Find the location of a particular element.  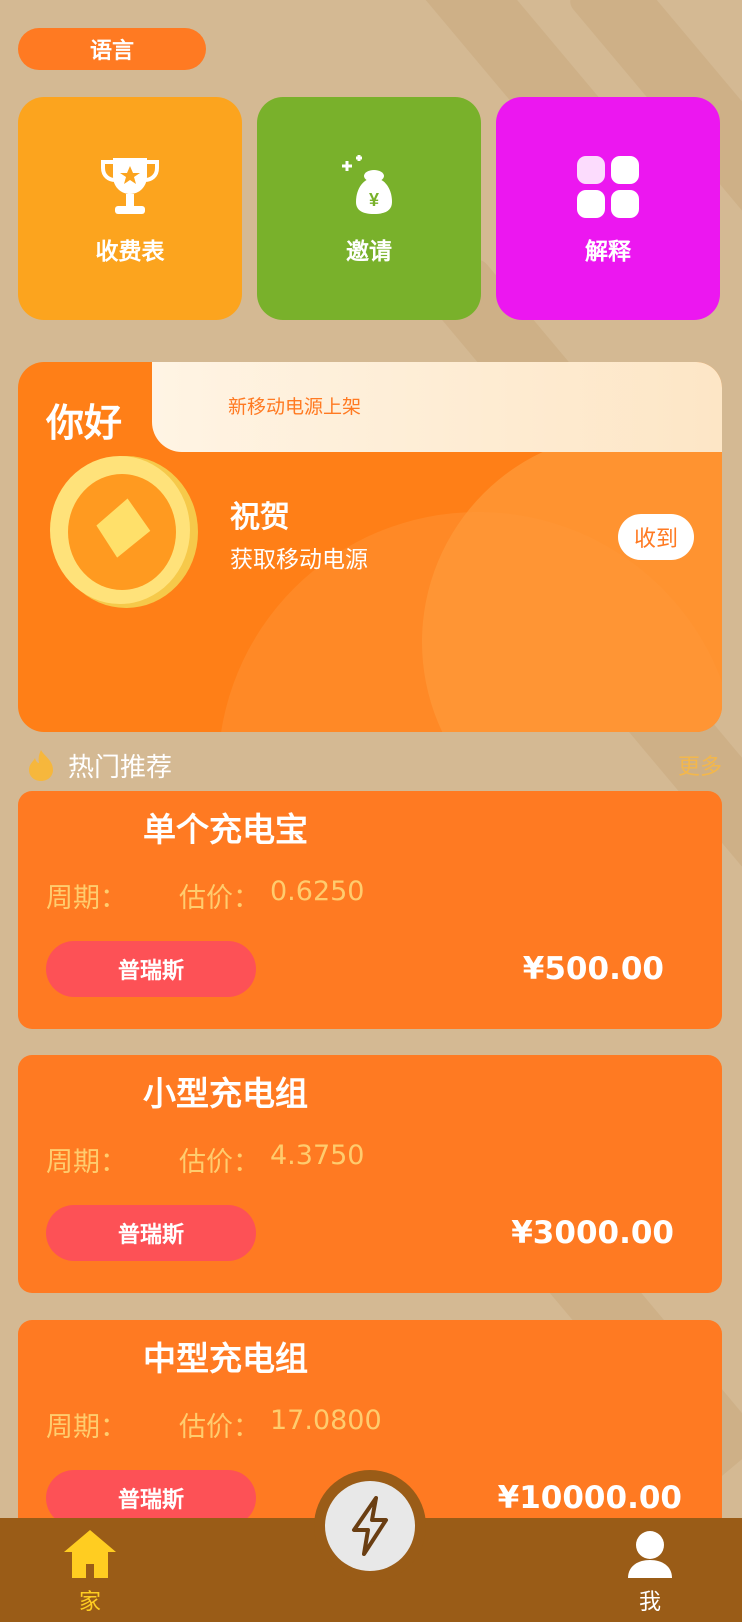

estimate-value: 0.6250 is located at coordinates (317, 891).